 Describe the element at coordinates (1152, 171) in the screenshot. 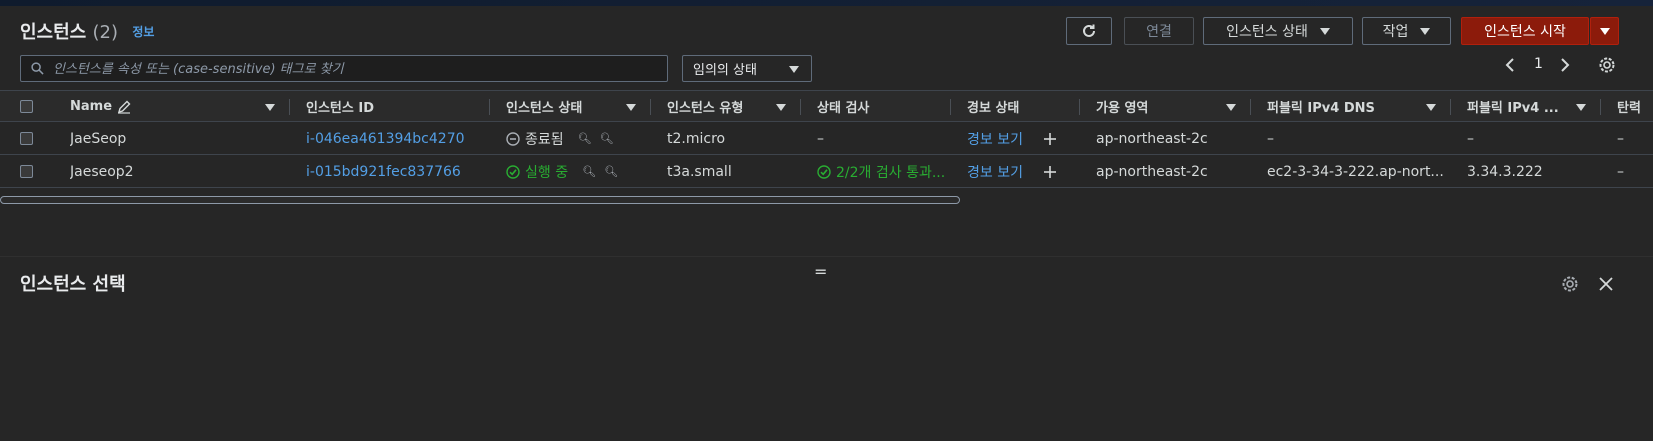

I see `az-cell: ap-northeast-2c` at that location.